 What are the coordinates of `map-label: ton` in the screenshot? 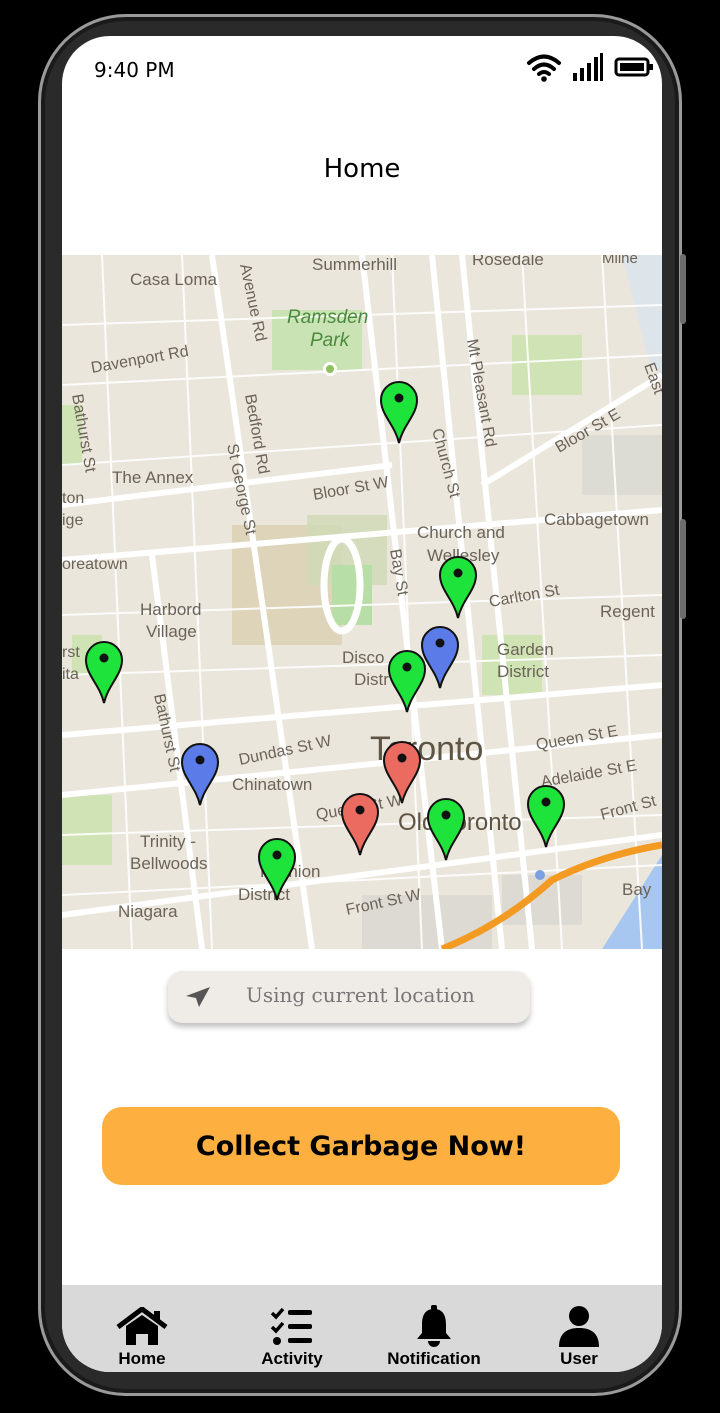 It's located at (73, 498).